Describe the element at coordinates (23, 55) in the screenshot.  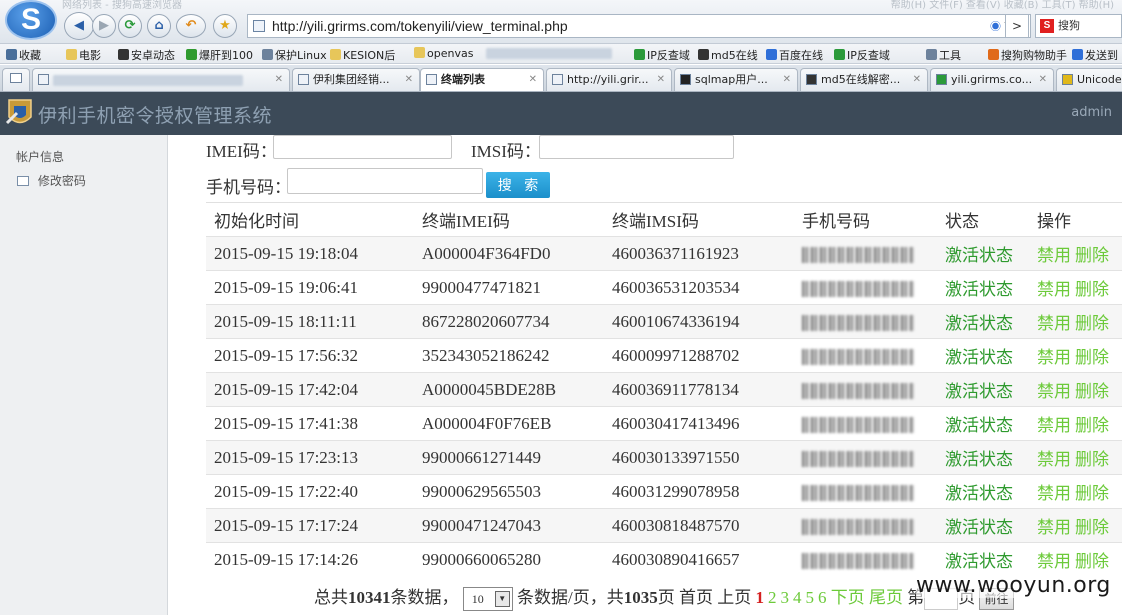
I see `bookmark-item: 收藏` at that location.